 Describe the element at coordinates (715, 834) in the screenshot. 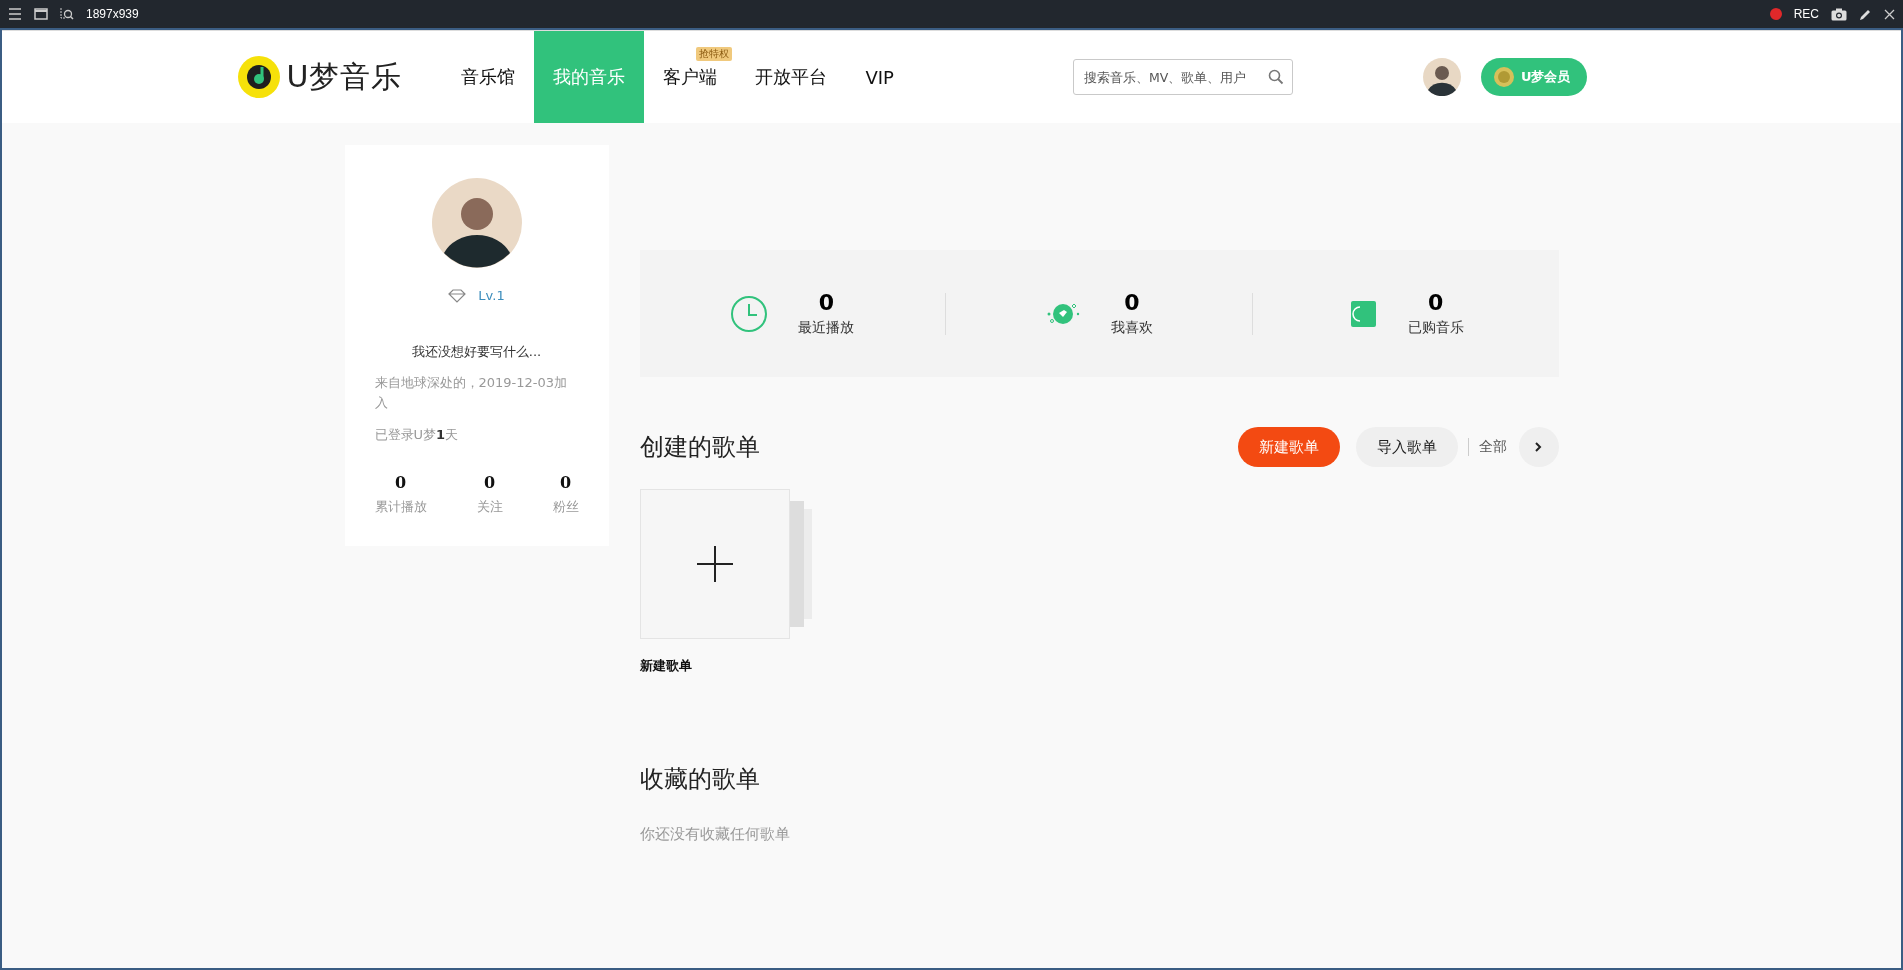

I see `empty-message: 你还没有收藏任何歌单` at that location.